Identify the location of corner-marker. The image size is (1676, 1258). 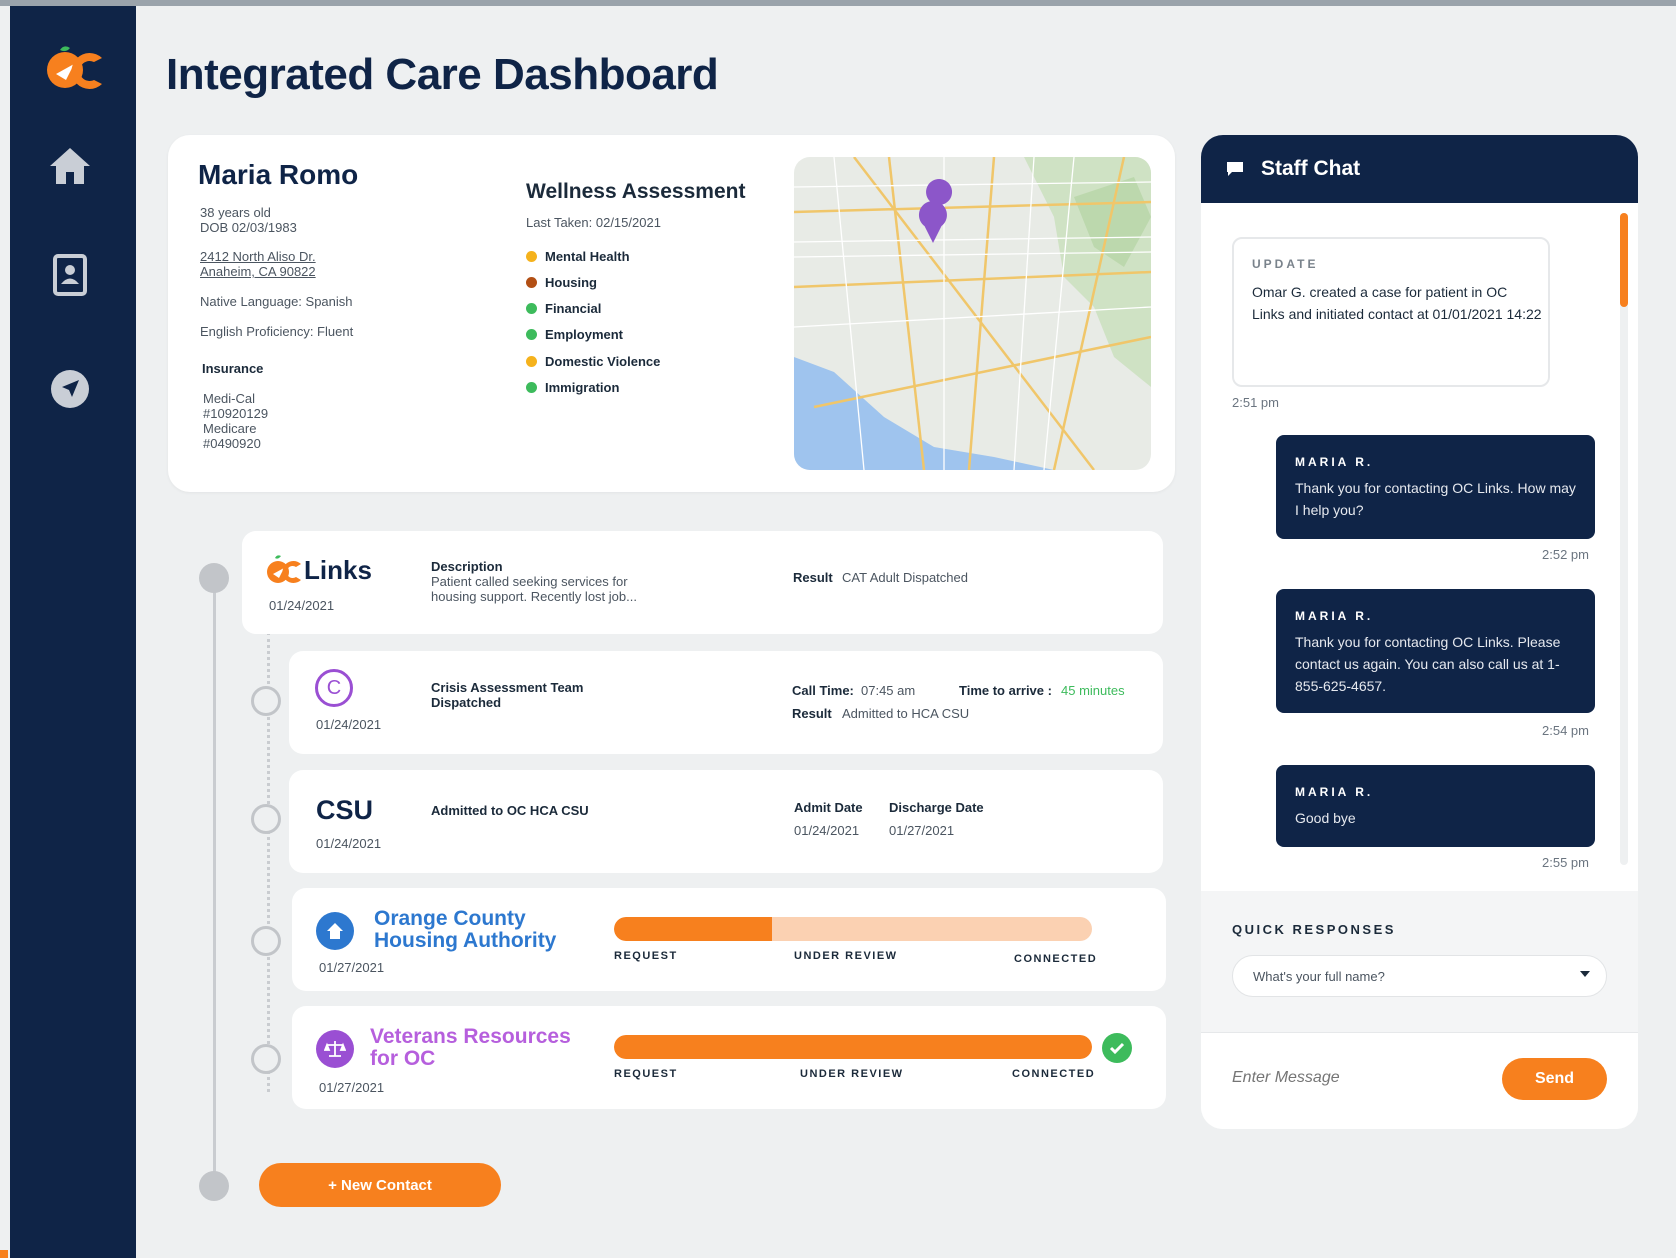
(4, 1254).